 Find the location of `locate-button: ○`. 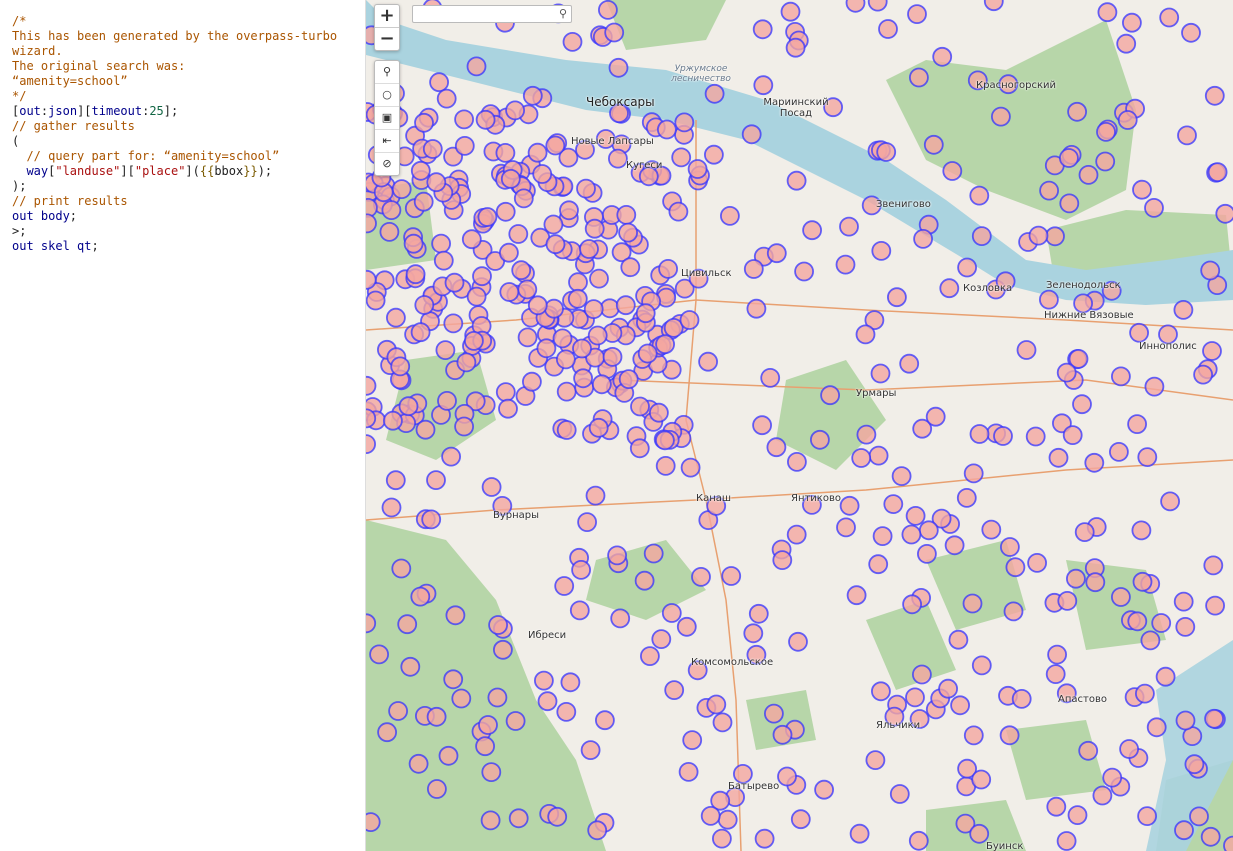

locate-button: ○ is located at coordinates (387, 94).